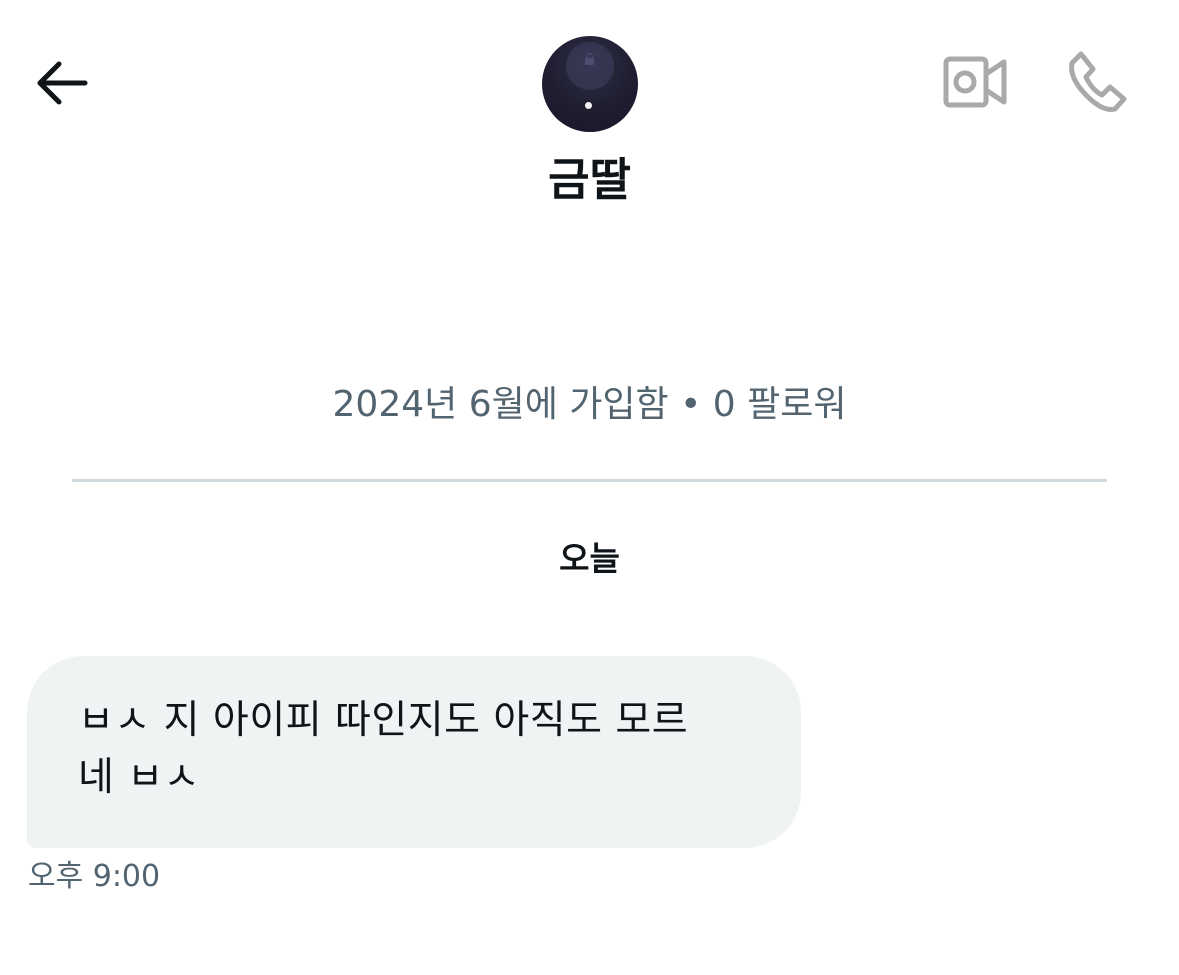 This screenshot has height=975, width=1179. I want to click on message-bubble: ㅂㅅ 지 아이피 따인지도 아직도 모르 네 ㅂㅅ, so click(414, 752).